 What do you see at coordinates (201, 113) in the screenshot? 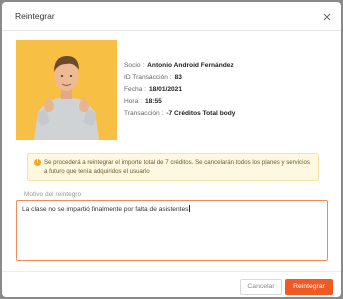
I see `detail-value: -7 Créditos Total body` at bounding box center [201, 113].